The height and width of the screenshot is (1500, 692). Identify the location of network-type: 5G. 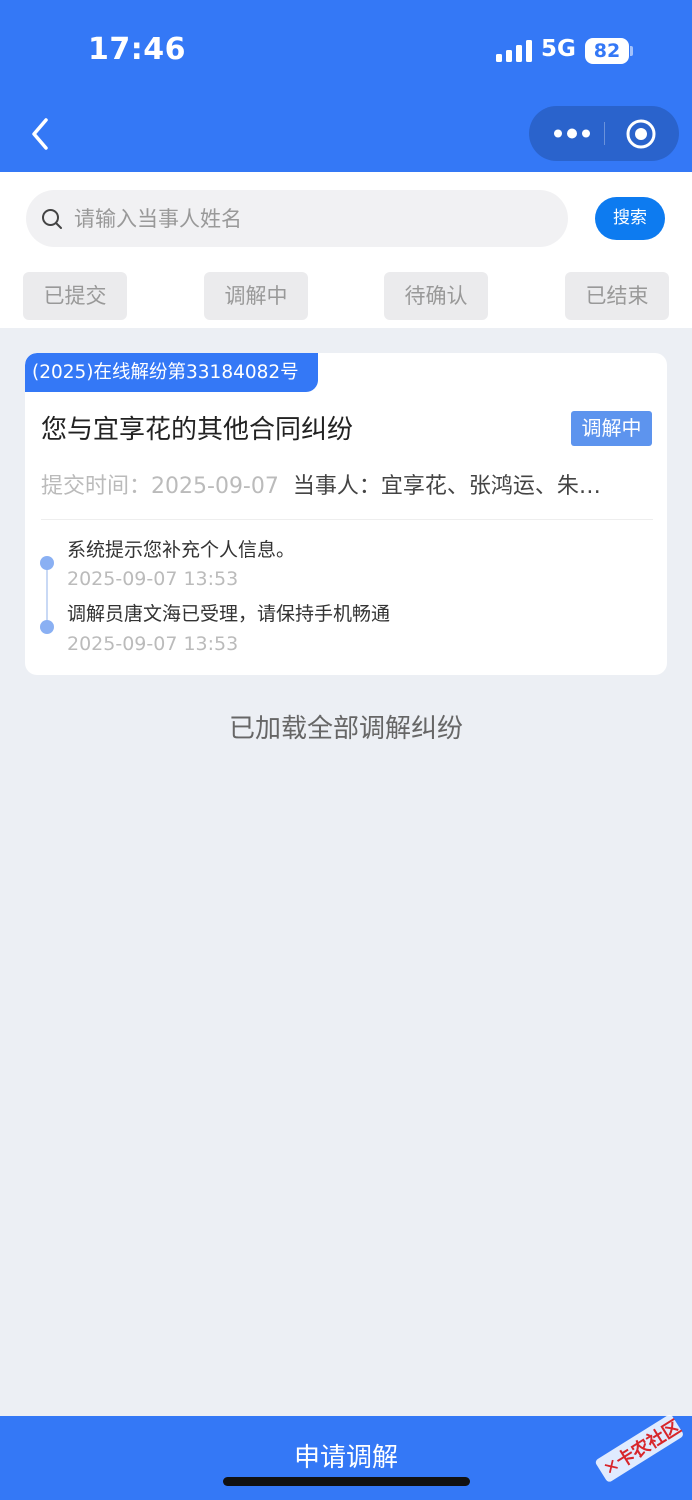
(558, 49).